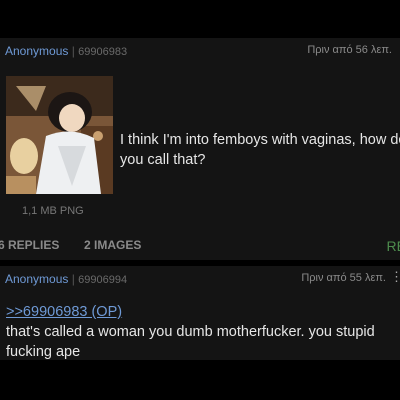 This screenshot has width=400, height=400. I want to click on post-time: Πριν από 55 λεπ., so click(343, 278).